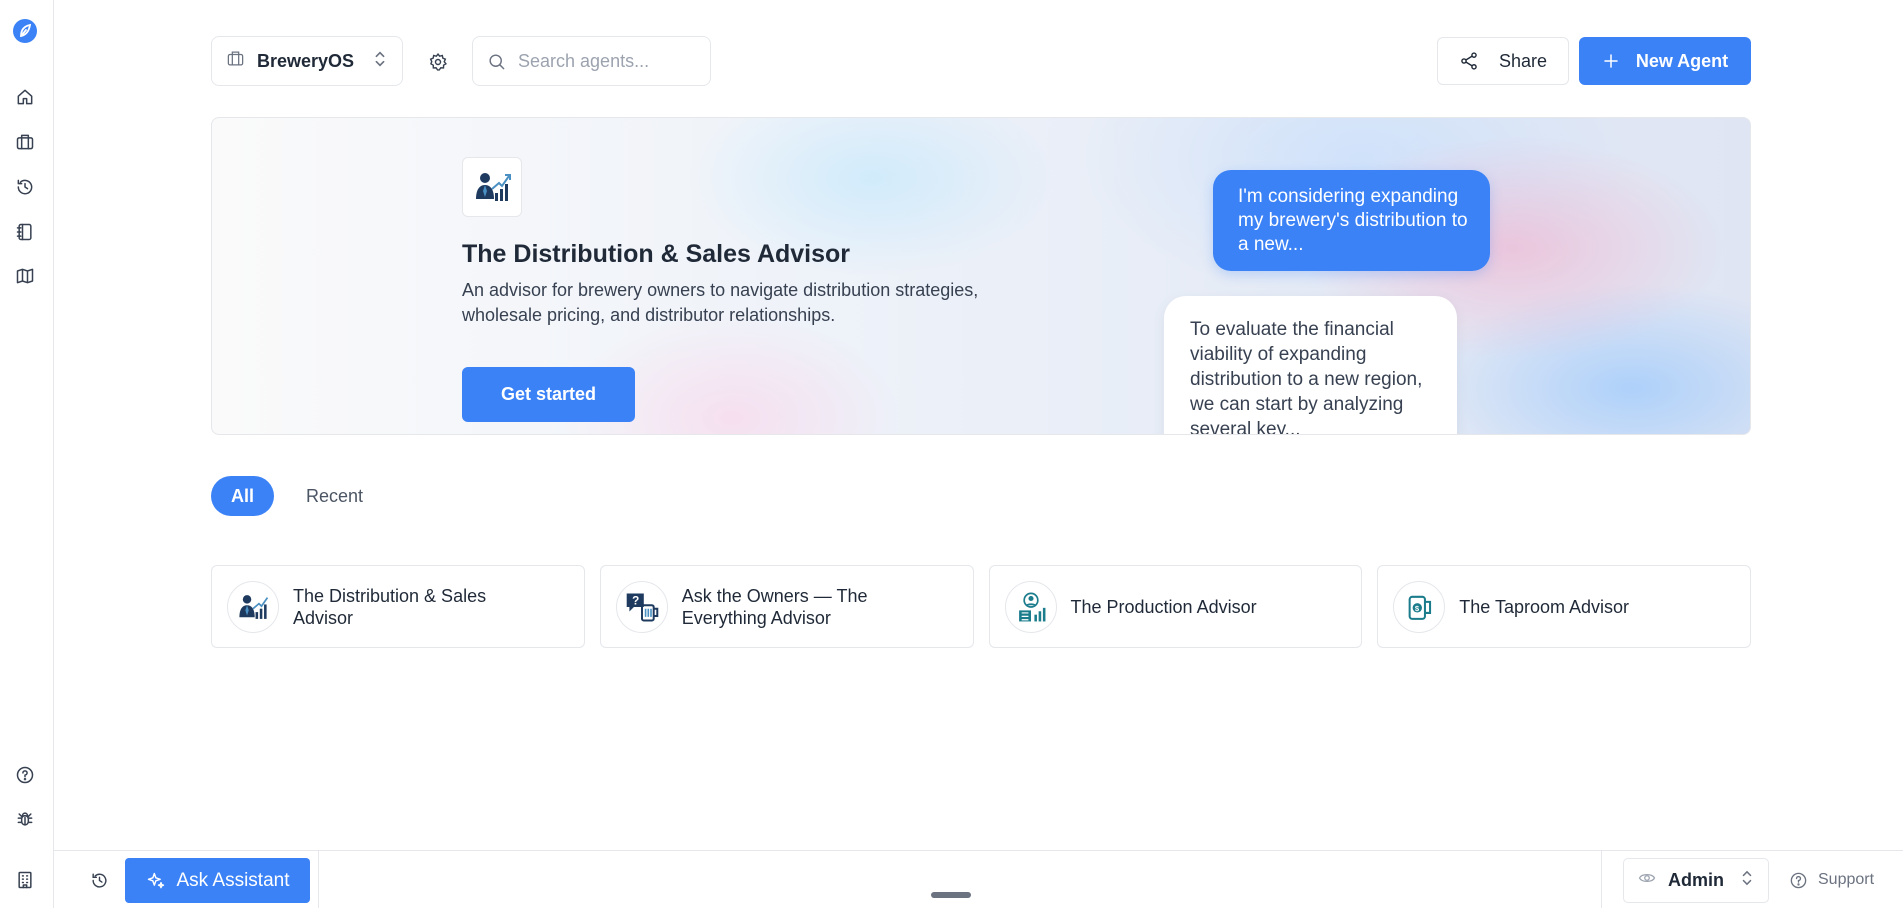 Image resolution: width=1903 pixels, height=908 pixels. I want to click on new-agent-button: New Agent, so click(1665, 61).